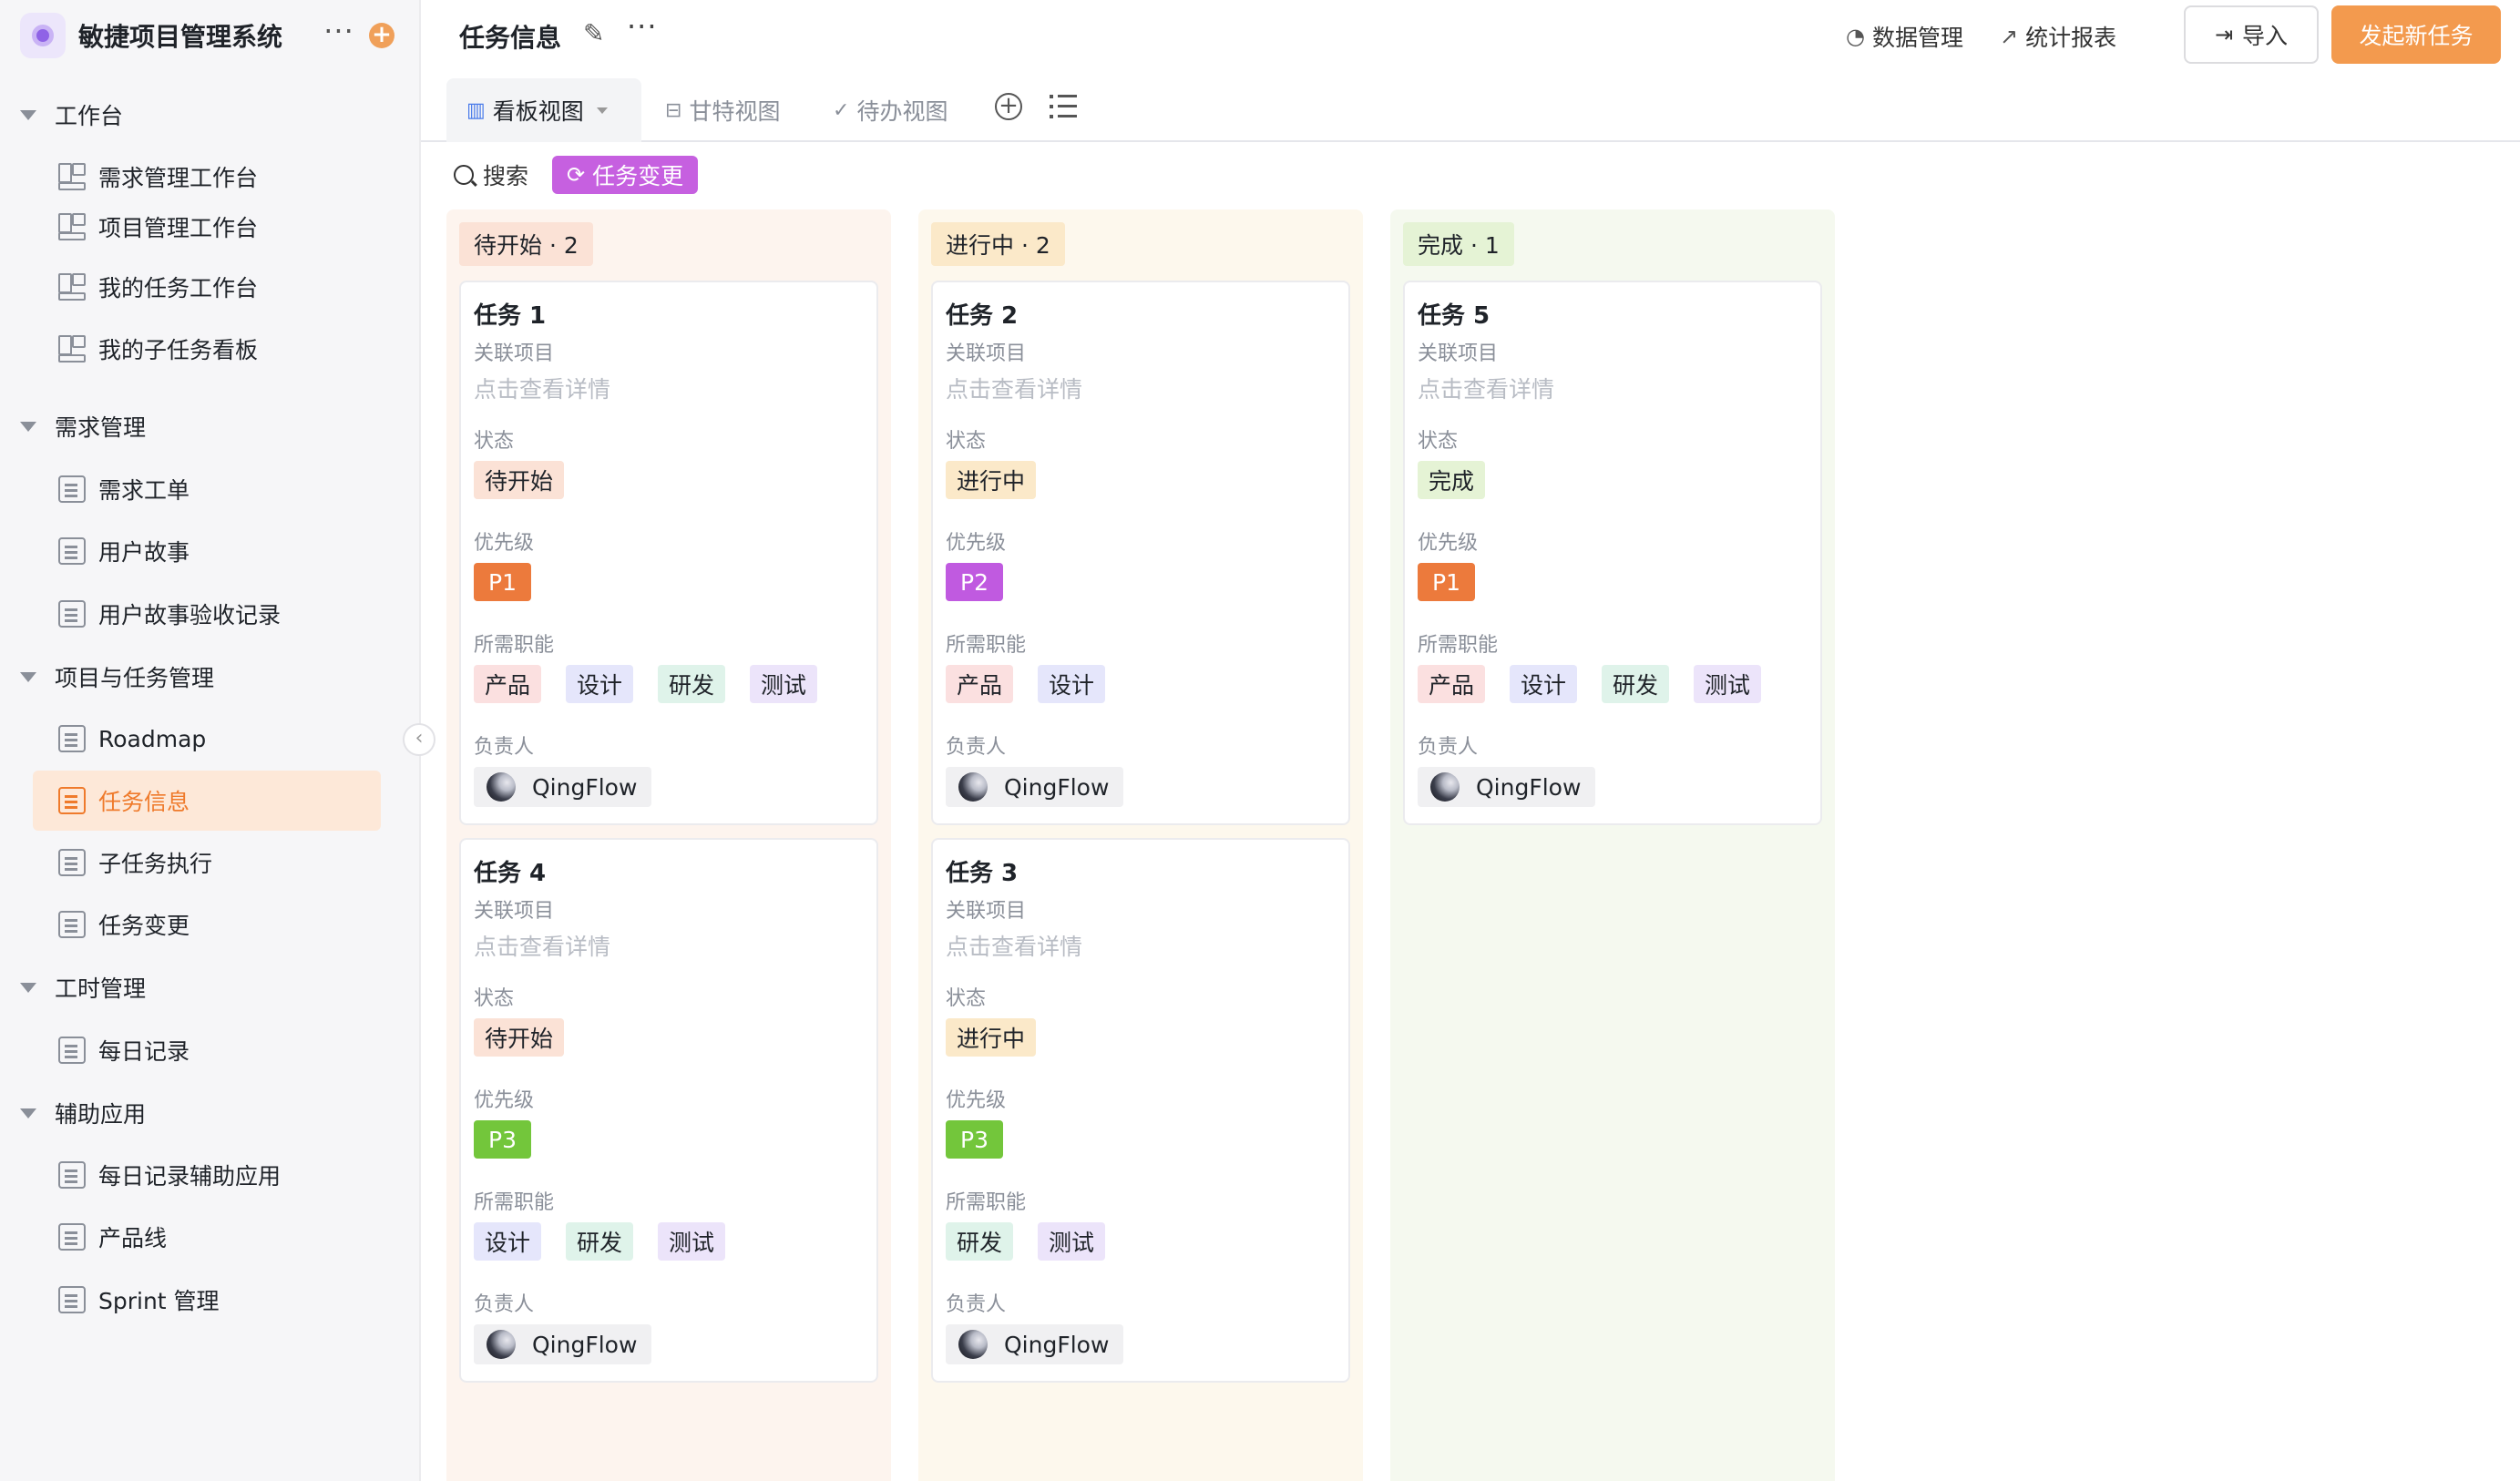 The width and height of the screenshot is (2520, 1481). I want to click on sidebar-item-requirement-ticket: 需求工单, so click(207, 489).